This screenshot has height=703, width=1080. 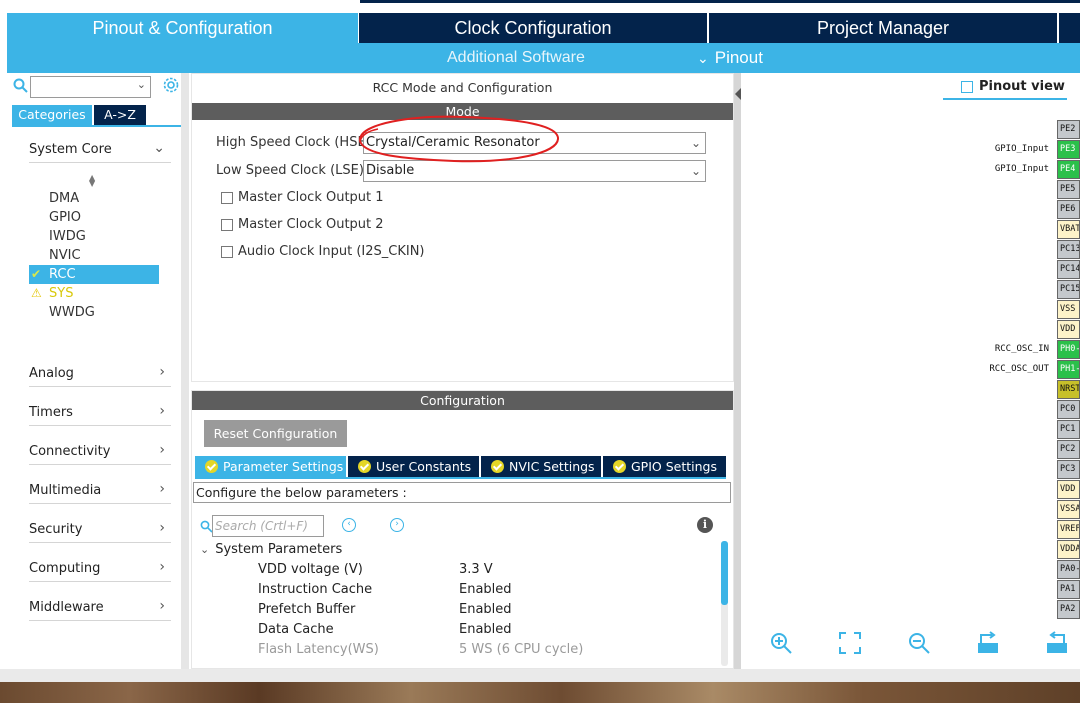 I want to click on sidebar-item-gpio: GPIO, so click(x=65, y=217).